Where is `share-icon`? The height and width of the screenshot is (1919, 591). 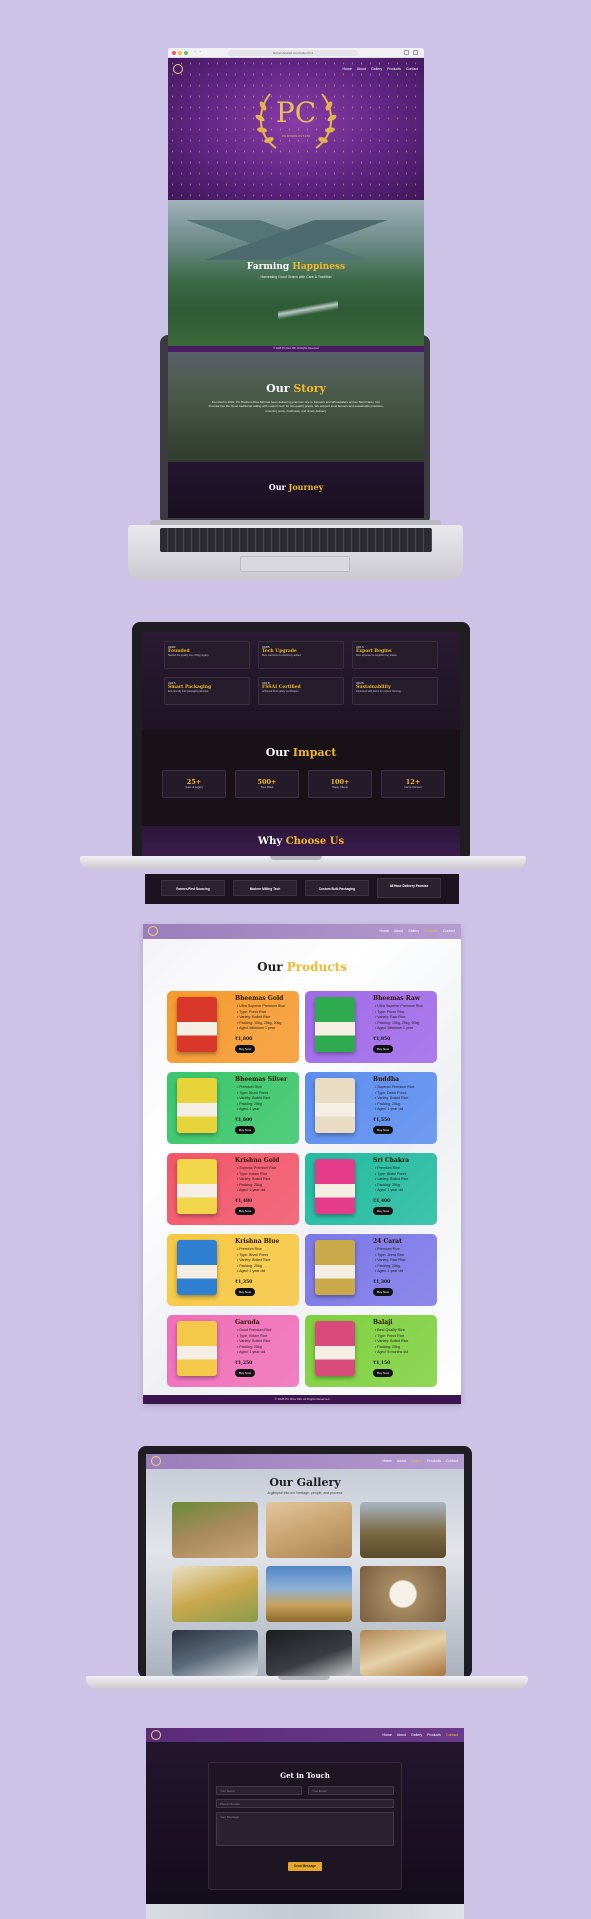 share-icon is located at coordinates (406, 52).